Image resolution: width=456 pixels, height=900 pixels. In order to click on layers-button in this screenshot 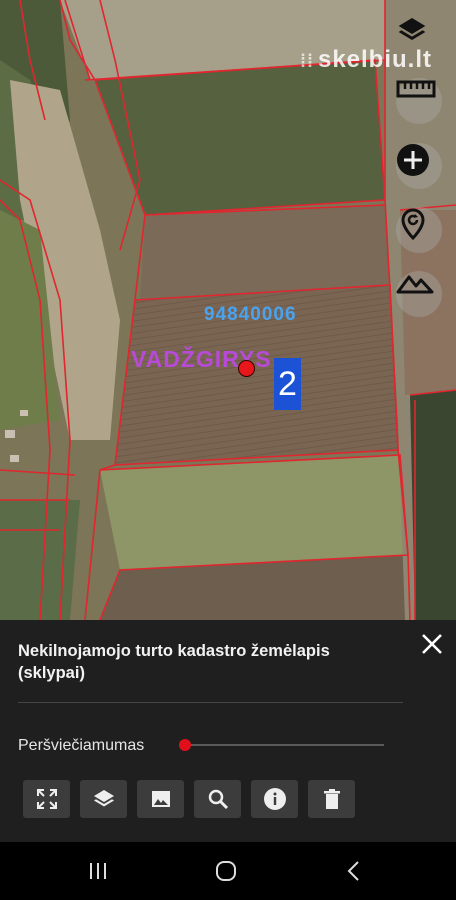, I will do `click(419, 37)`.